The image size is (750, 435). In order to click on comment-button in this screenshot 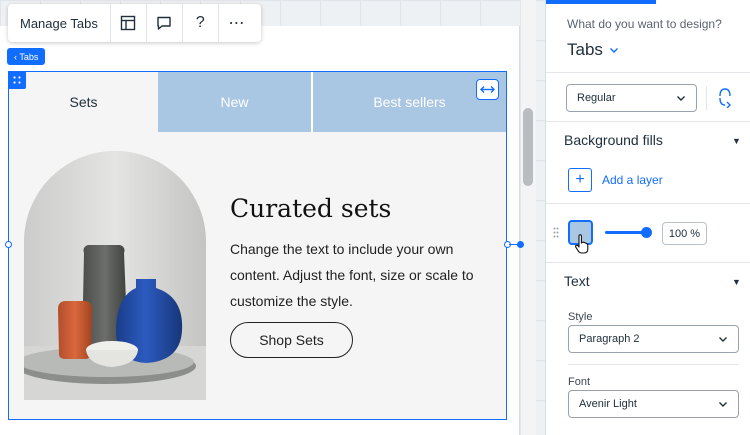, I will do `click(165, 23)`.